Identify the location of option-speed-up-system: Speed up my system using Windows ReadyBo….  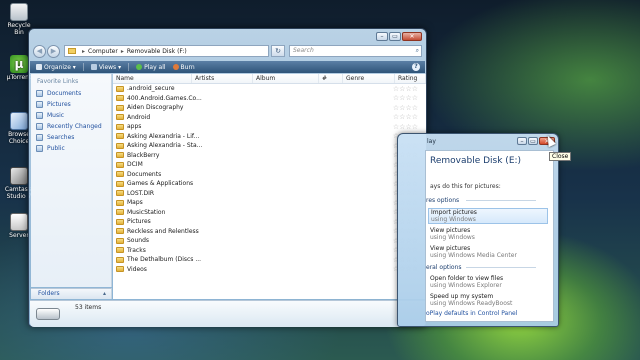
(490, 300).